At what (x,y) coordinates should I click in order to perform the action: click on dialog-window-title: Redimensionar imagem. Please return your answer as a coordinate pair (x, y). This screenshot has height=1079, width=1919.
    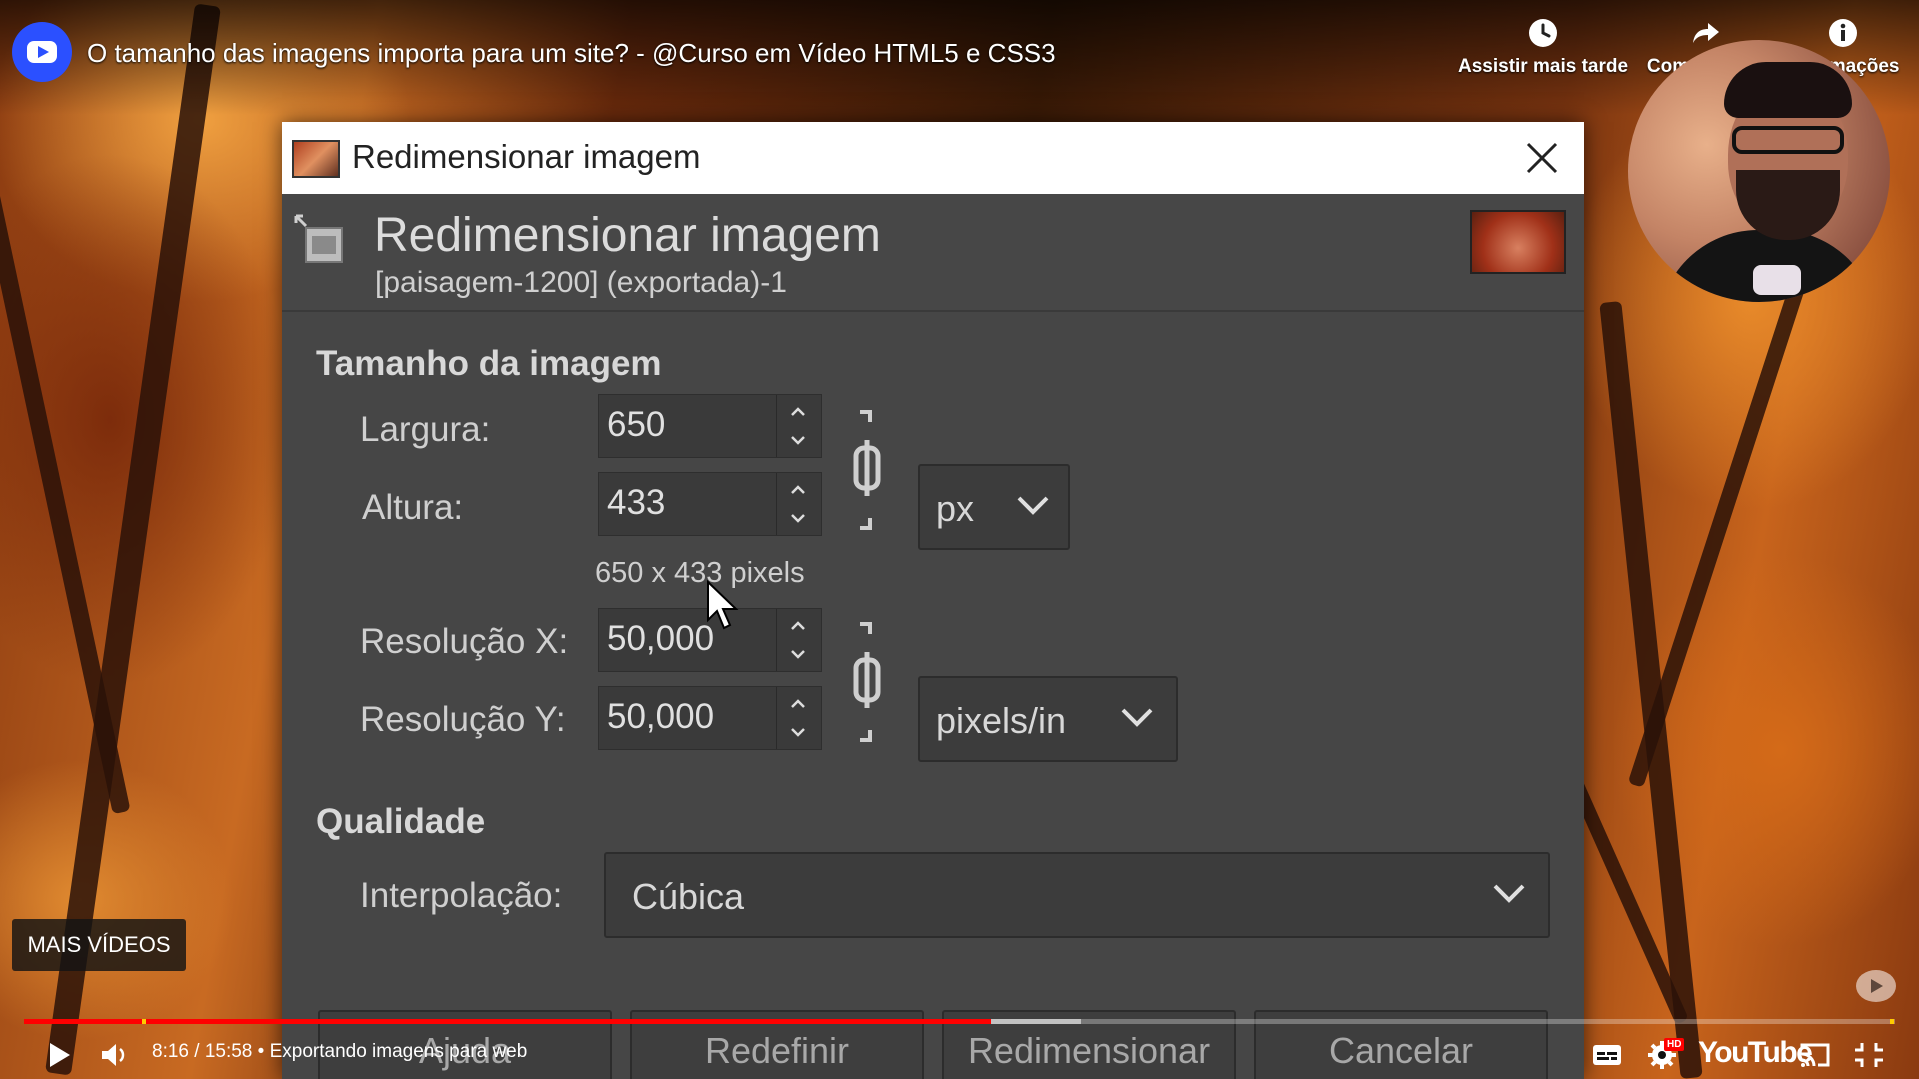
    Looking at the image, I should click on (526, 156).